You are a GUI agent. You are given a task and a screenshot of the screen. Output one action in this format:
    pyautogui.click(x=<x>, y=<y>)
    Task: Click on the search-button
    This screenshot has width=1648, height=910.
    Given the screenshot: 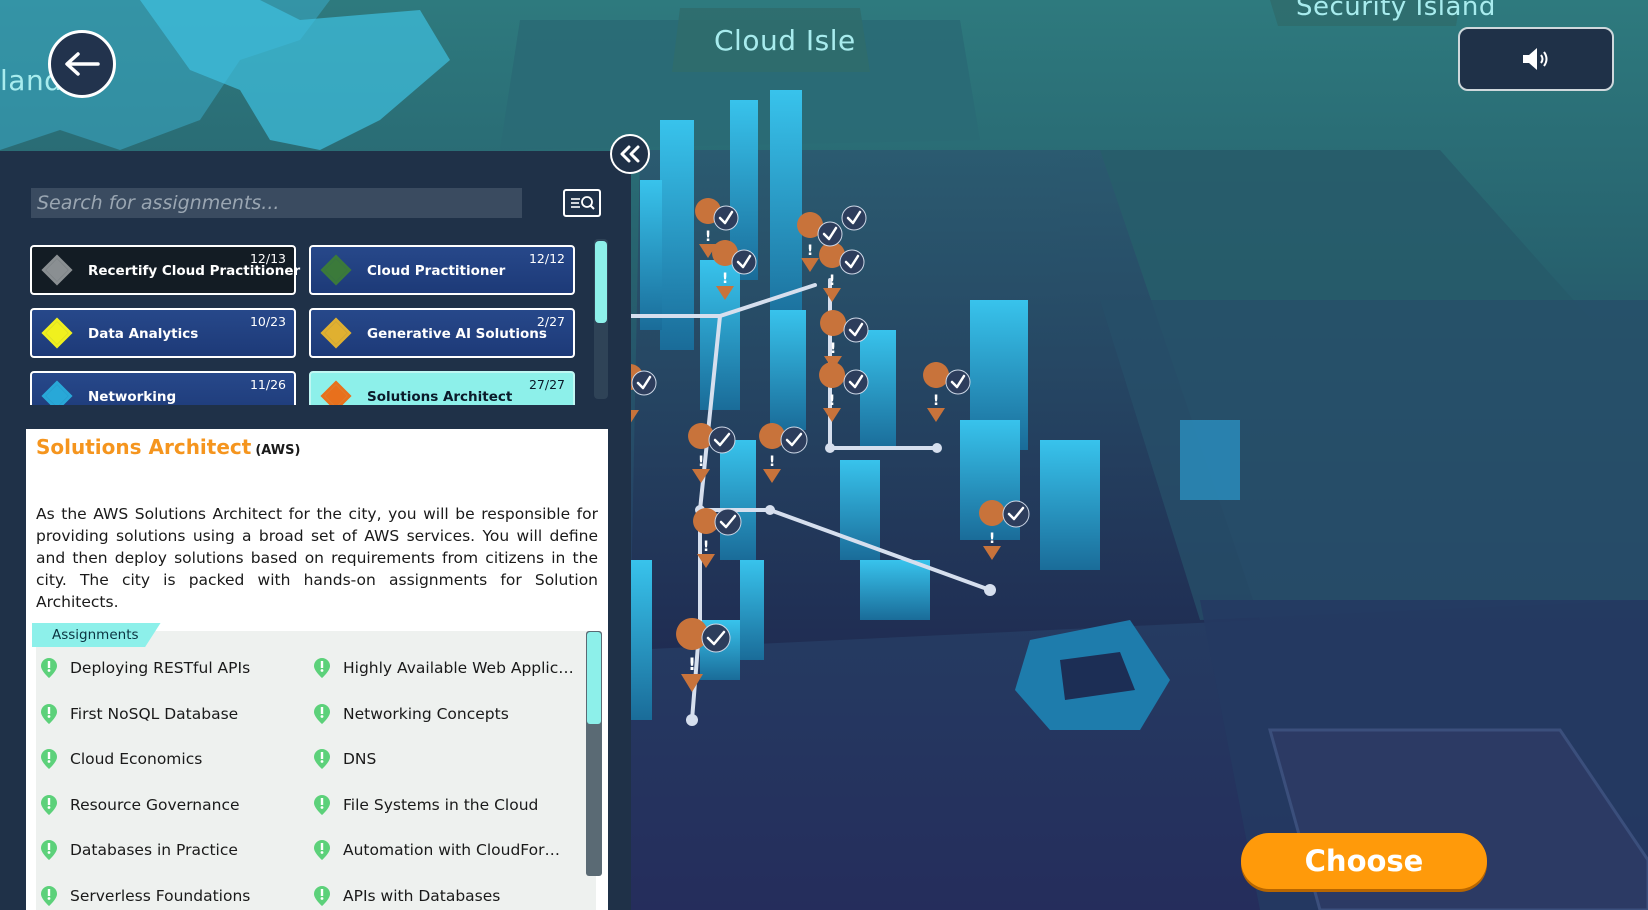 What is the action you would take?
    pyautogui.click(x=582, y=203)
    